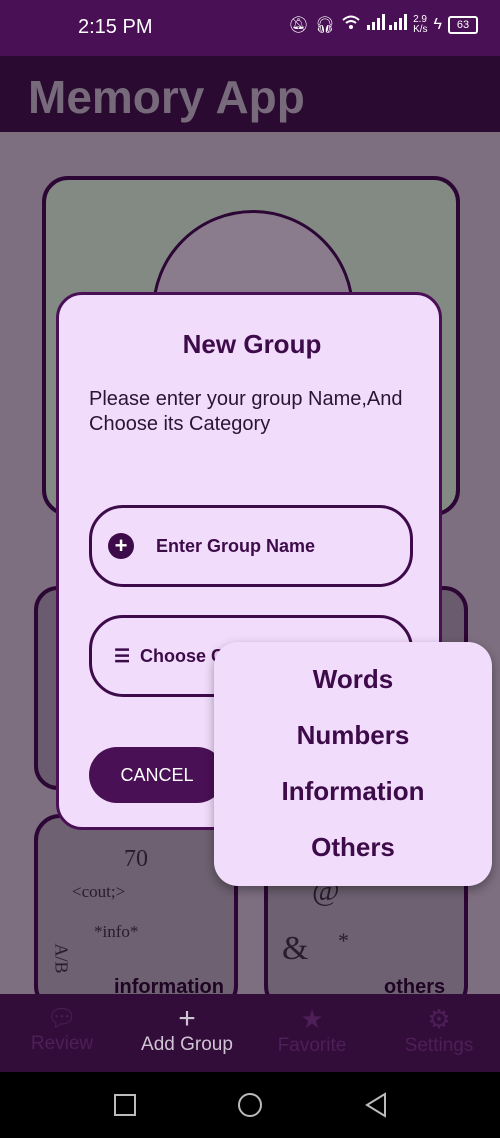  I want to click on headphones-icon: 🎧︎, so click(325, 25).